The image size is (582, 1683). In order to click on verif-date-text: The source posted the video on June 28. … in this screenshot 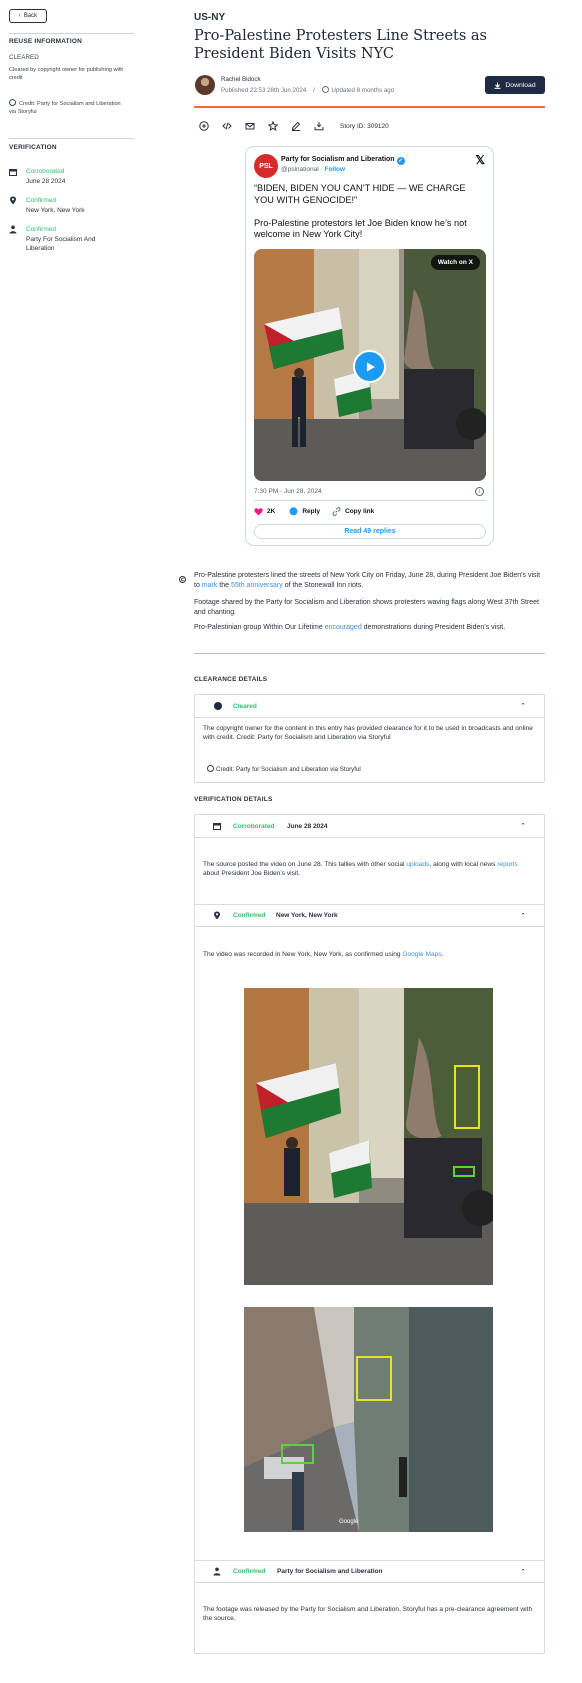, I will do `click(368, 869)`.